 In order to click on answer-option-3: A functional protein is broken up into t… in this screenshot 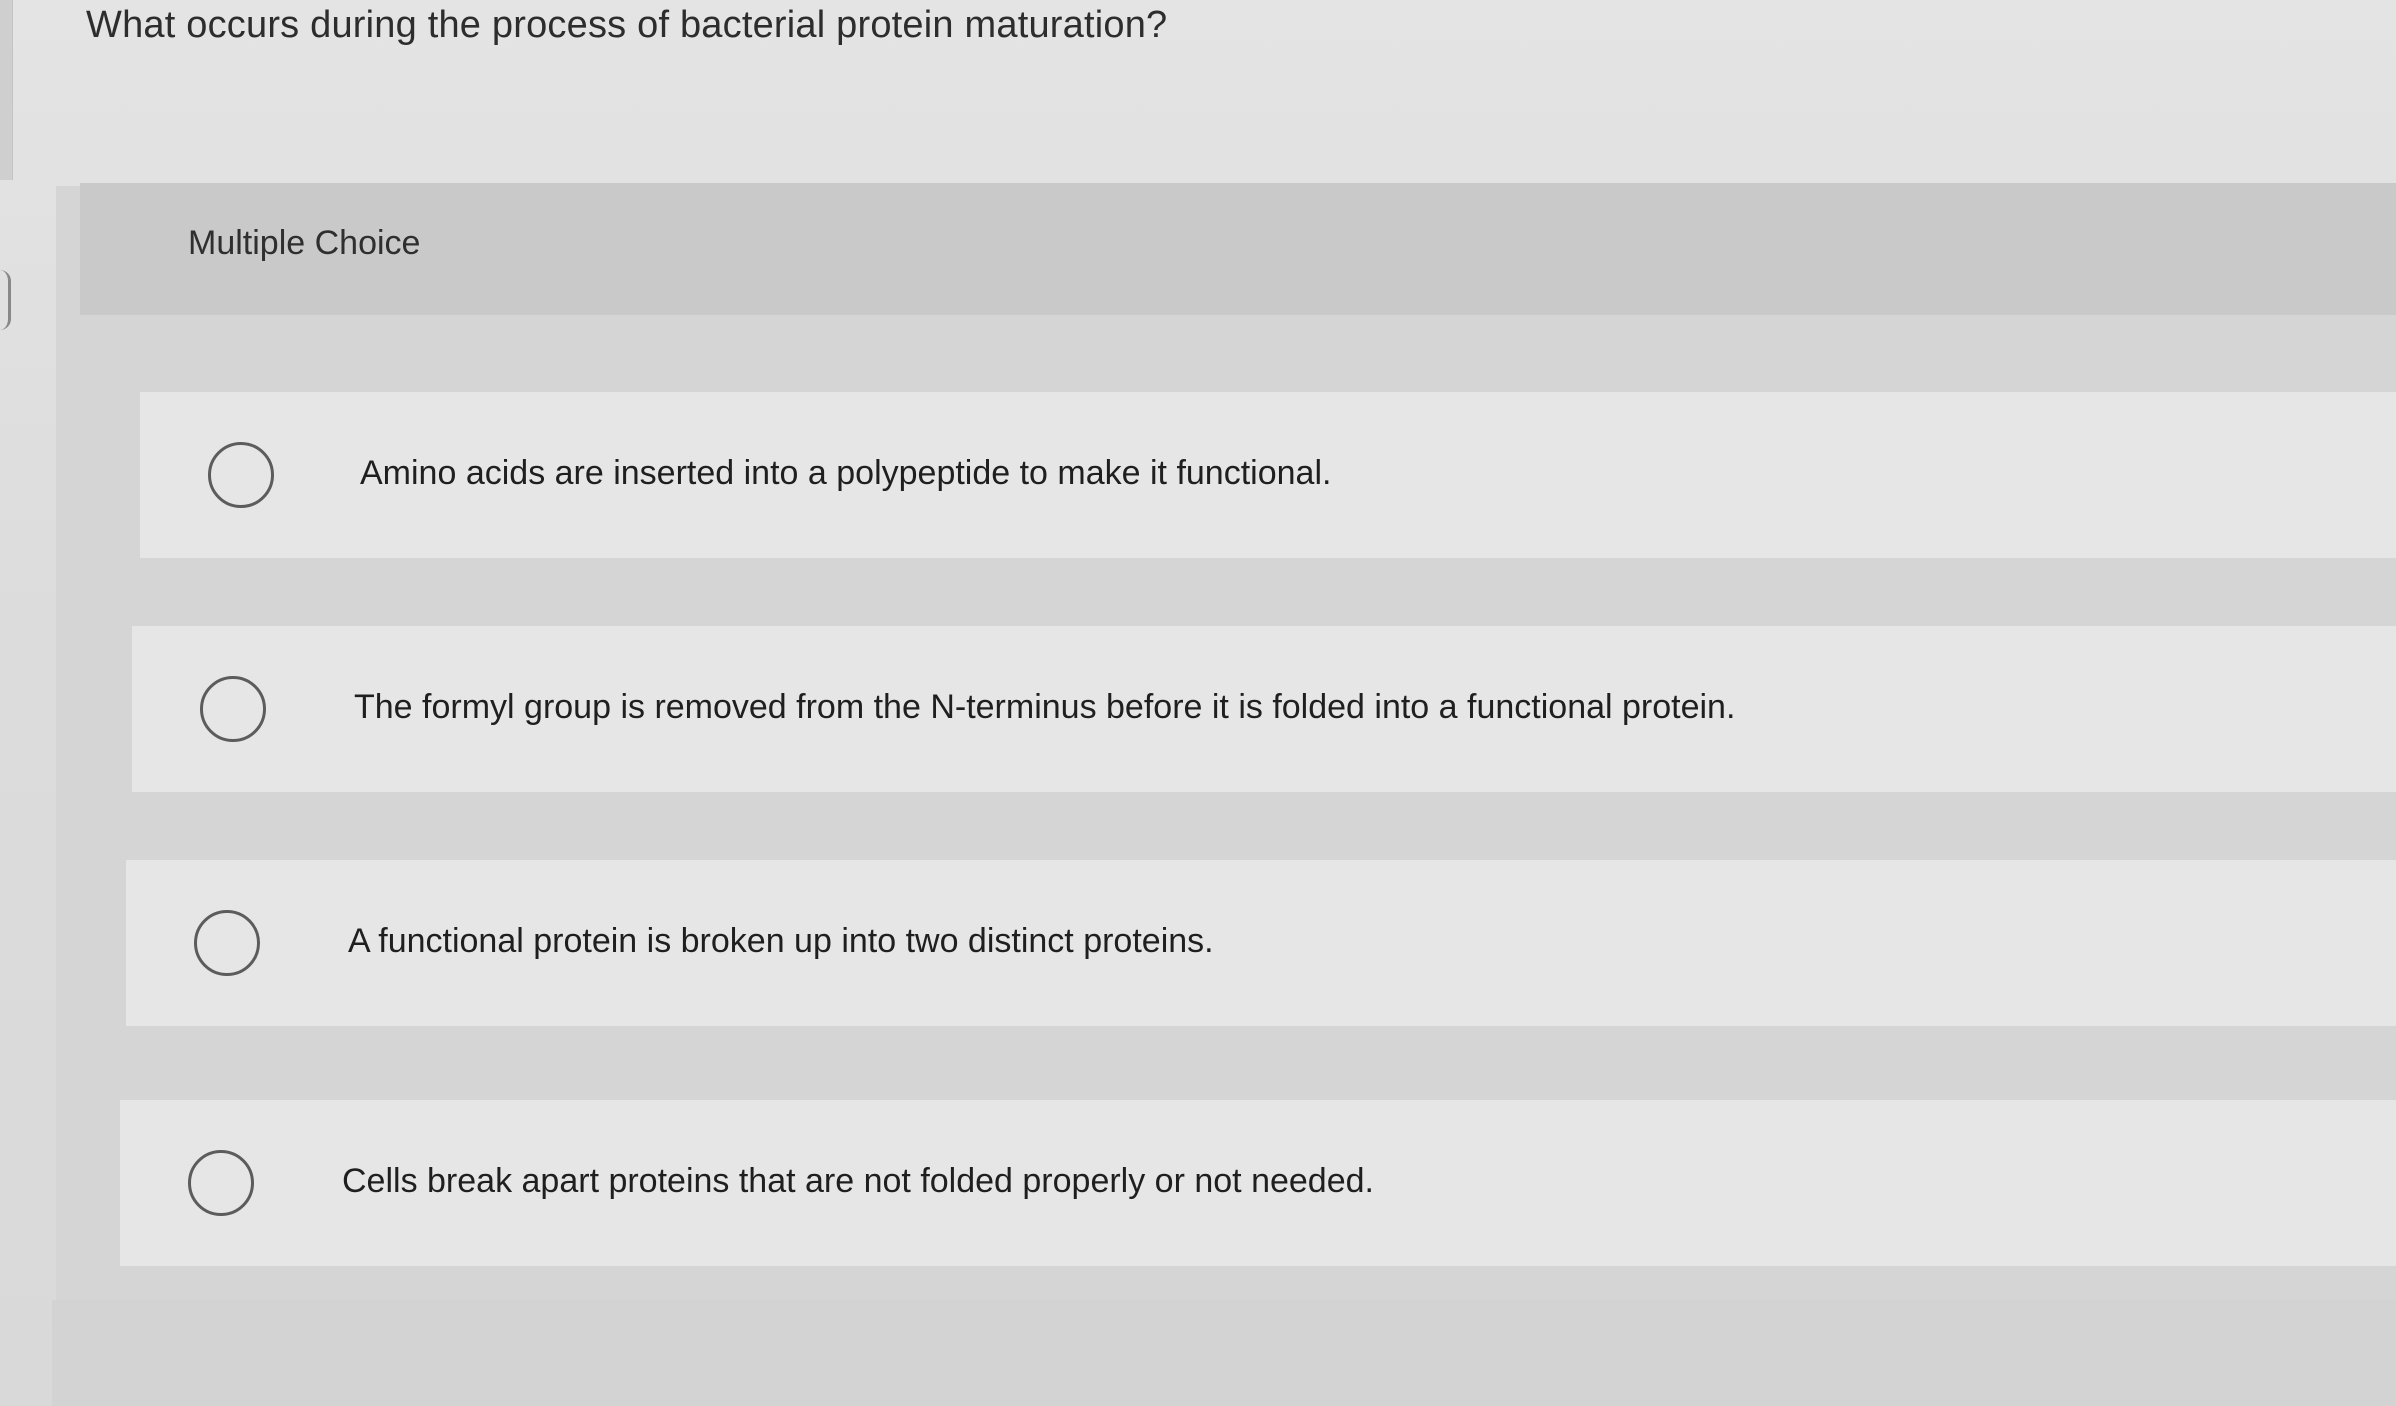, I will do `click(1261, 943)`.